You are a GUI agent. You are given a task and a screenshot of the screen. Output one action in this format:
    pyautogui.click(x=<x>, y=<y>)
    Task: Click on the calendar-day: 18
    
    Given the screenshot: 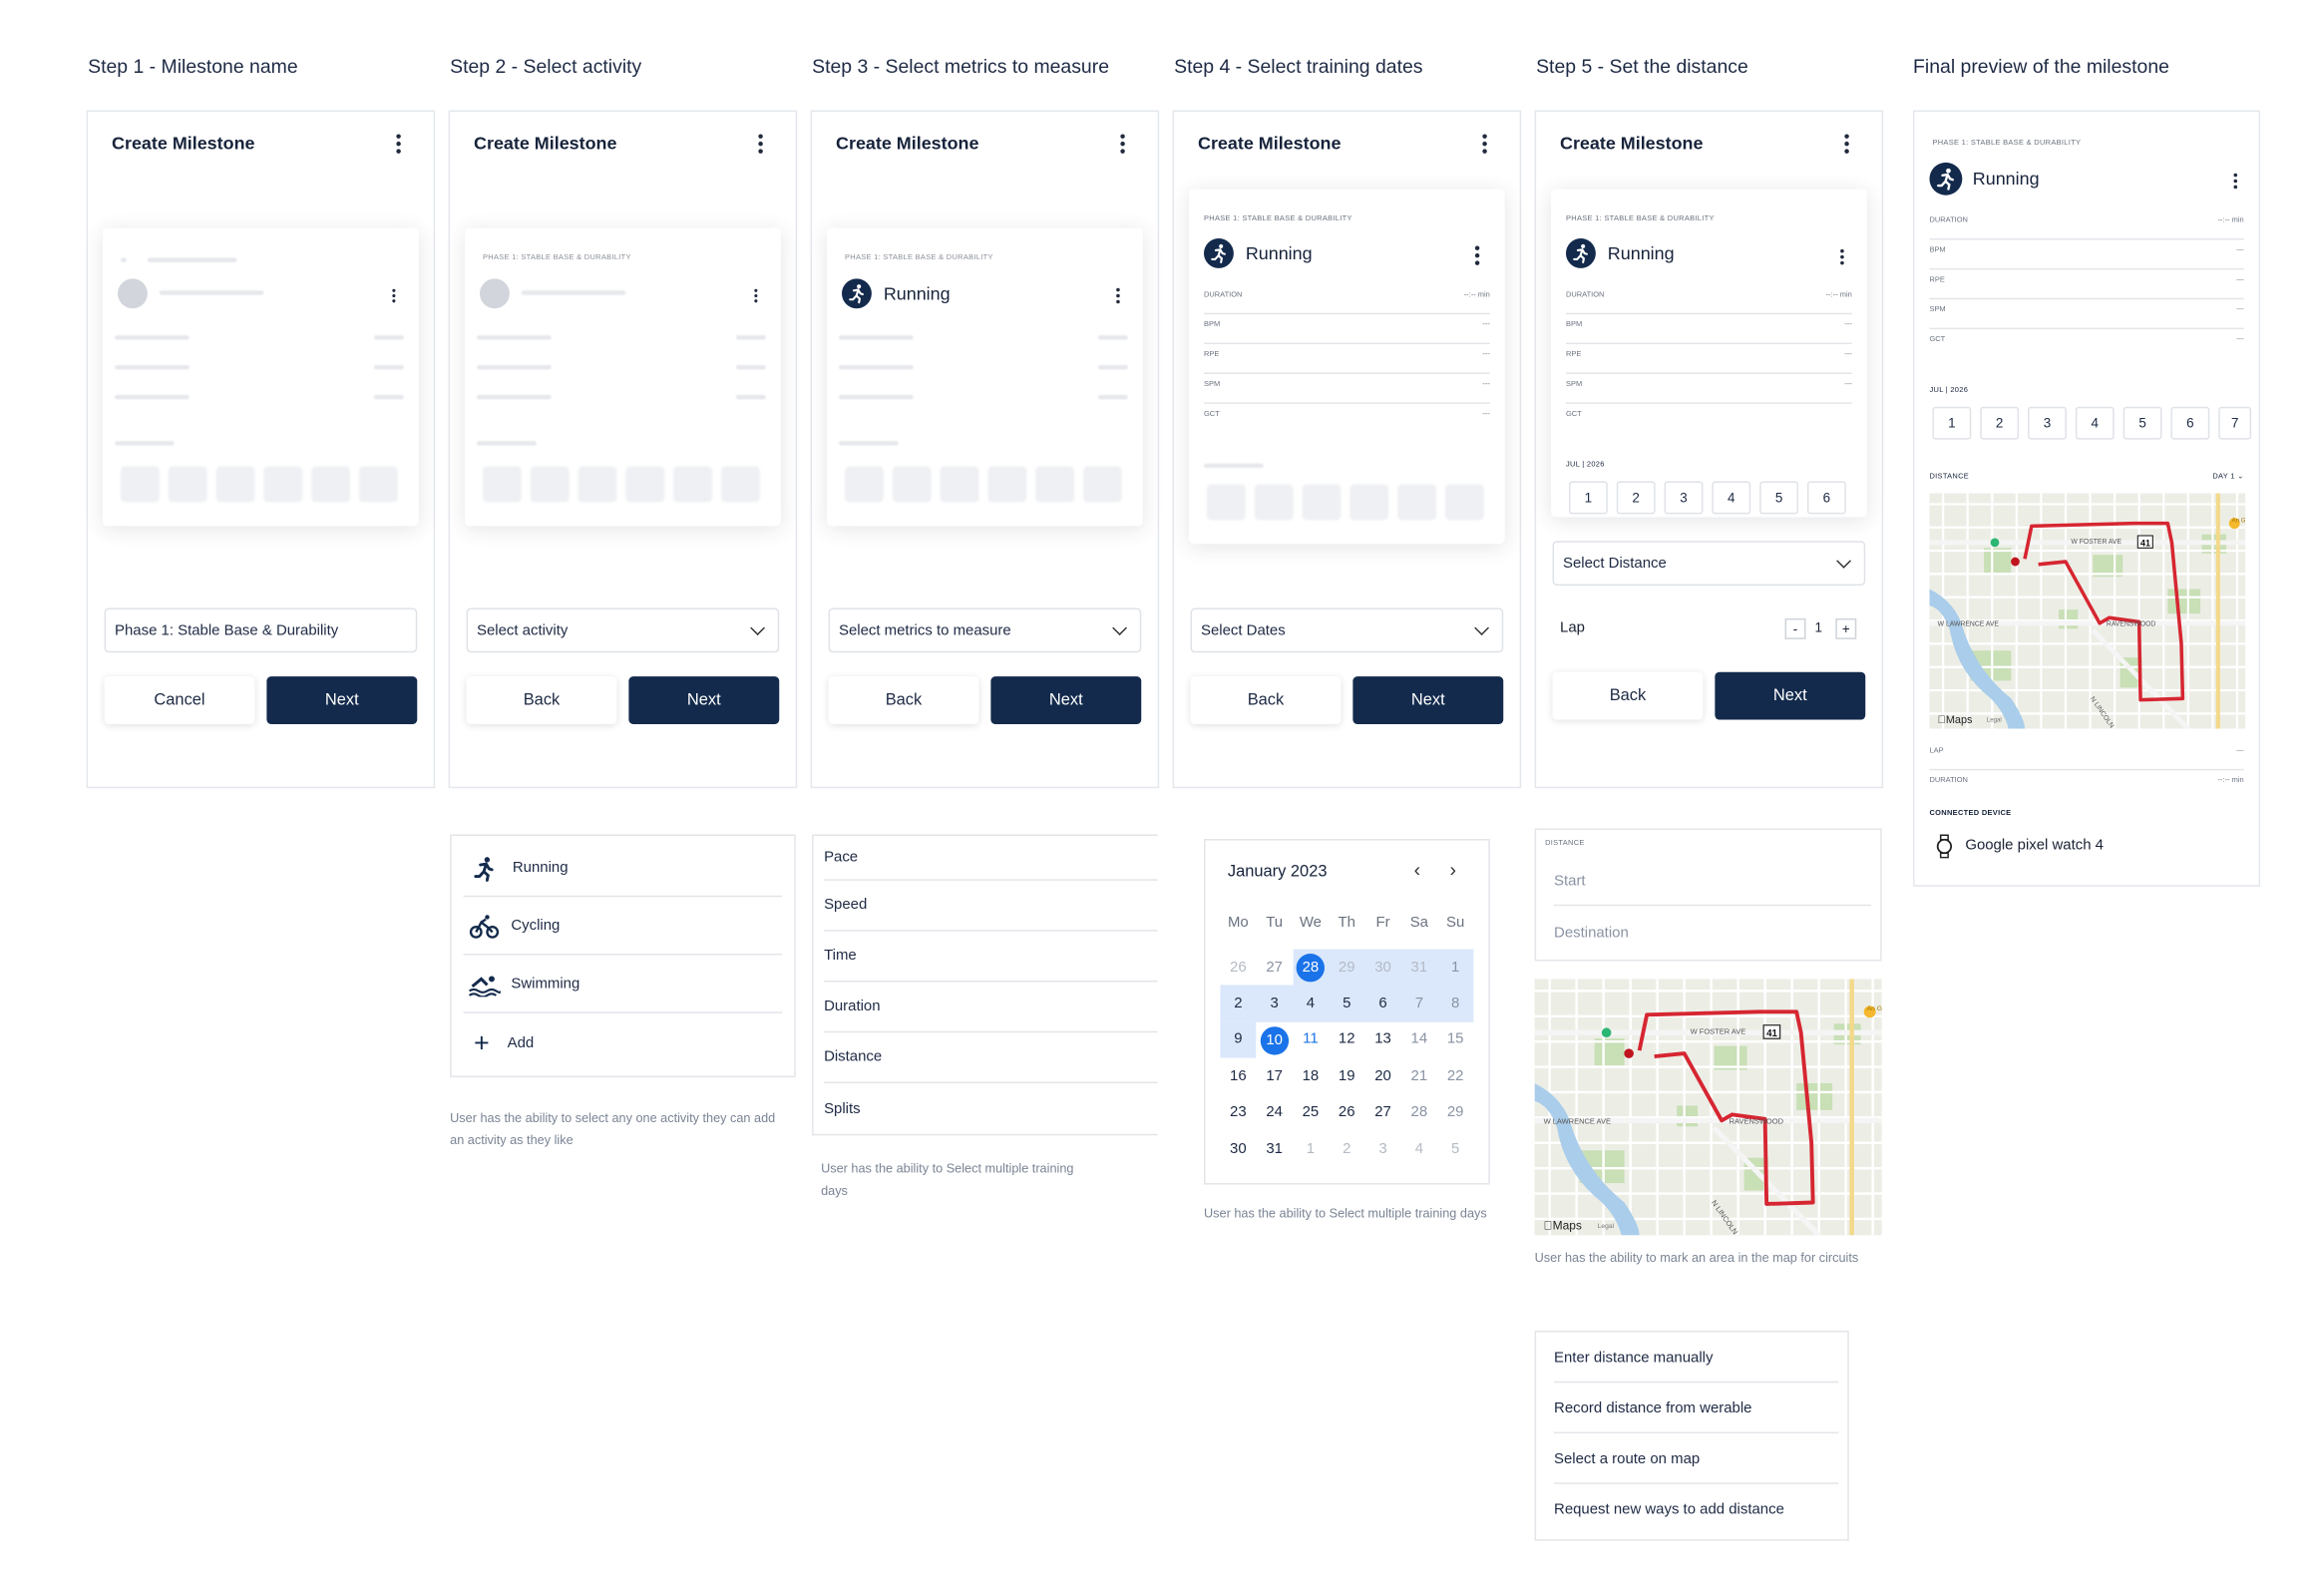 What is the action you would take?
    pyautogui.click(x=1311, y=1075)
    